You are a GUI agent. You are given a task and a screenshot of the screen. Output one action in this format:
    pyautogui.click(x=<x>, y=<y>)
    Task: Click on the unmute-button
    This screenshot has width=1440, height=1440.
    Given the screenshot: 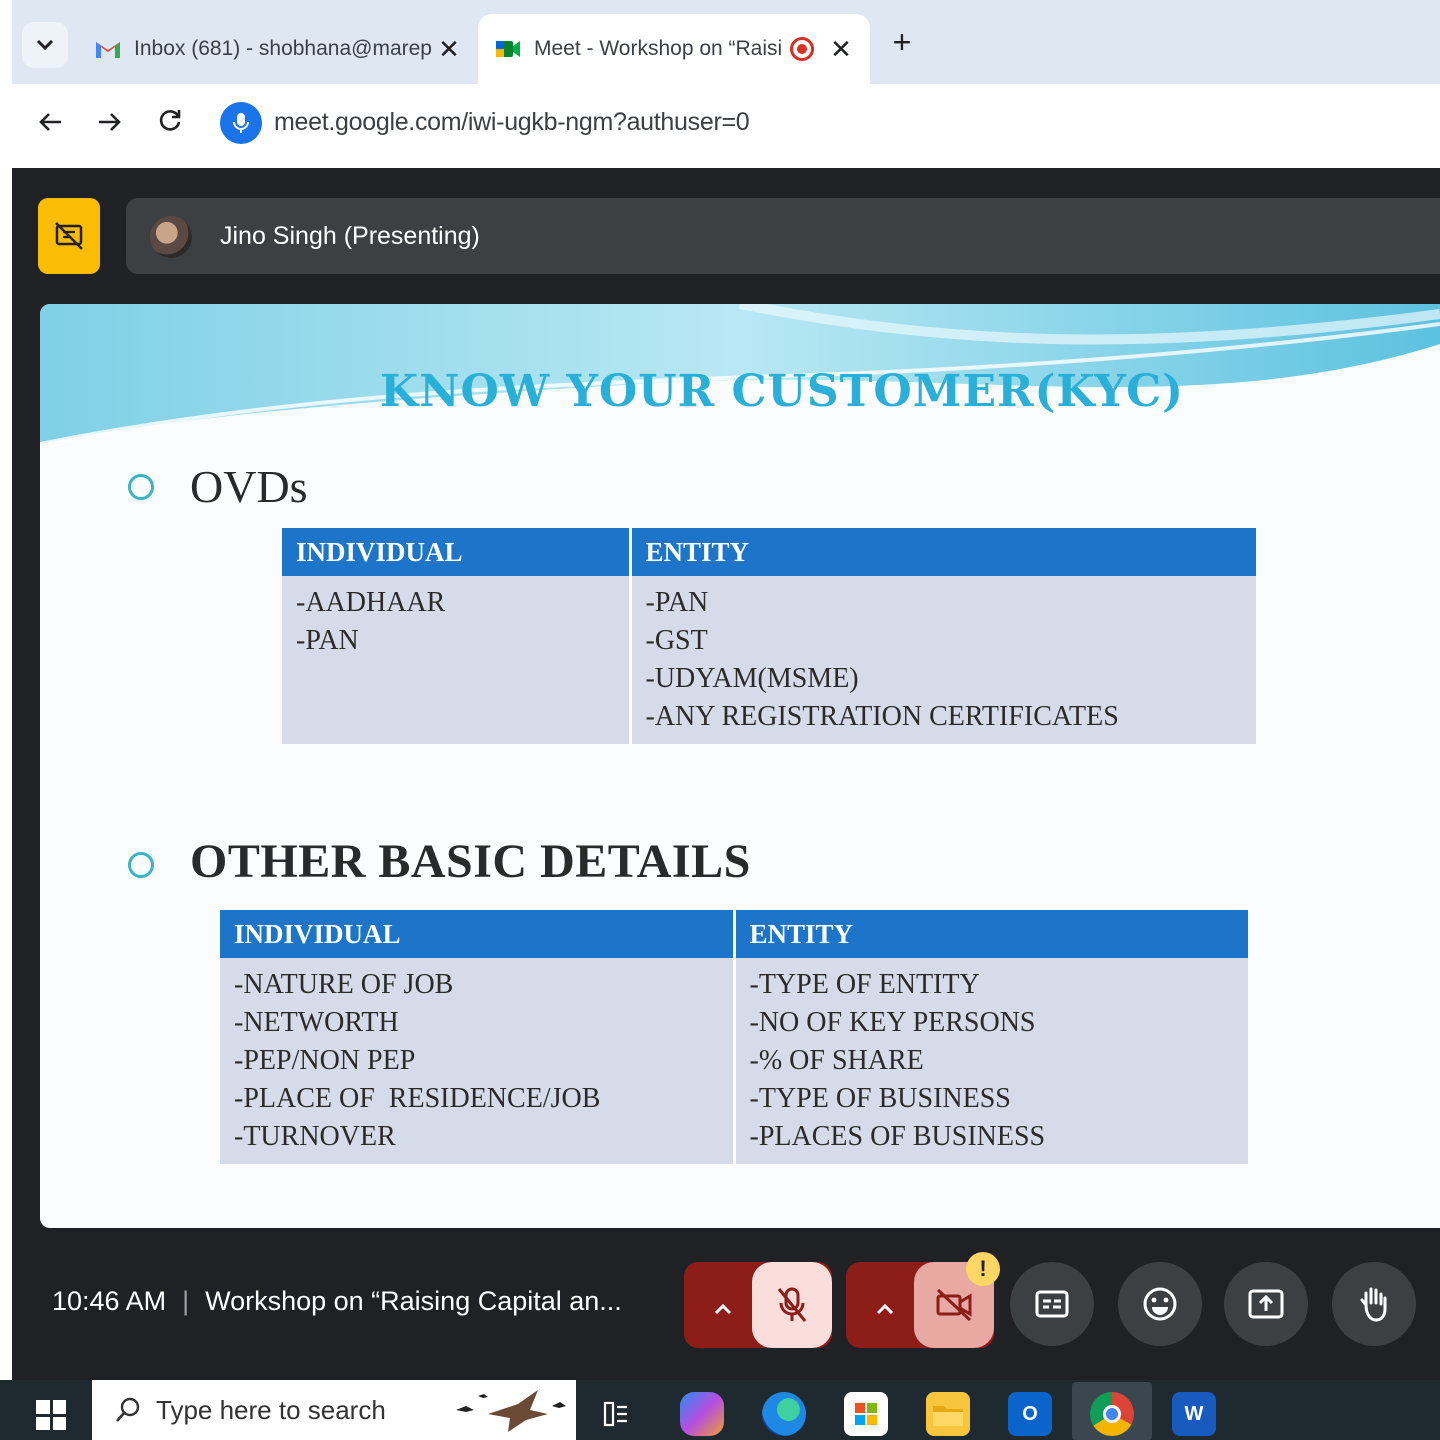 What is the action you would take?
    pyautogui.click(x=792, y=1305)
    